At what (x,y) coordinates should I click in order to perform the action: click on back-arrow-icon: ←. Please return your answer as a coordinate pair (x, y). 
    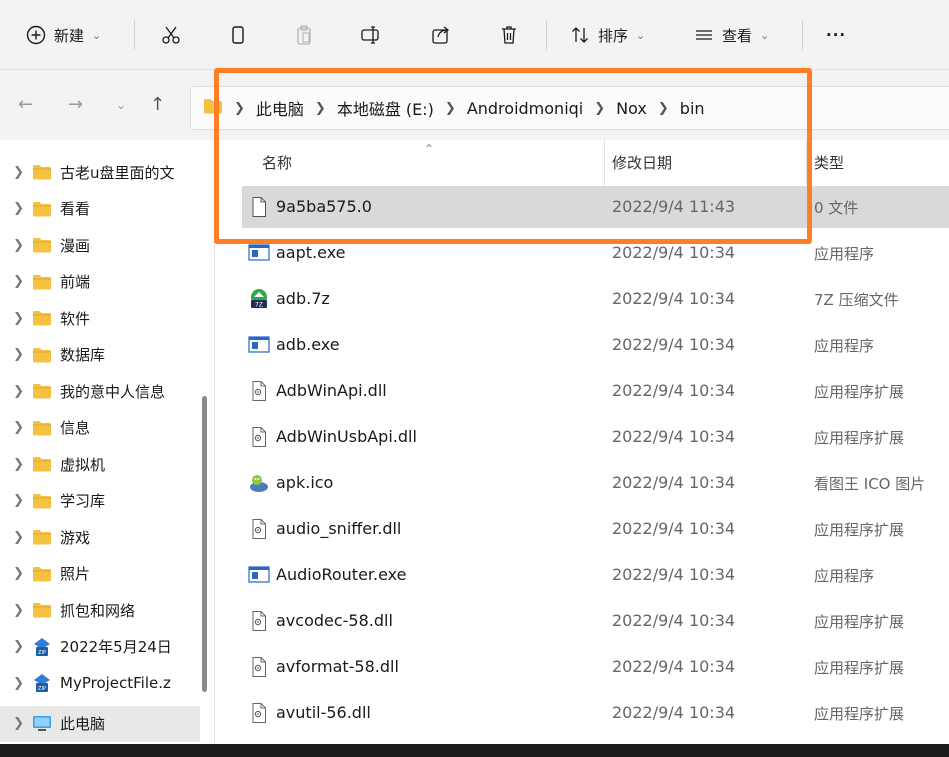
    Looking at the image, I should click on (25, 105).